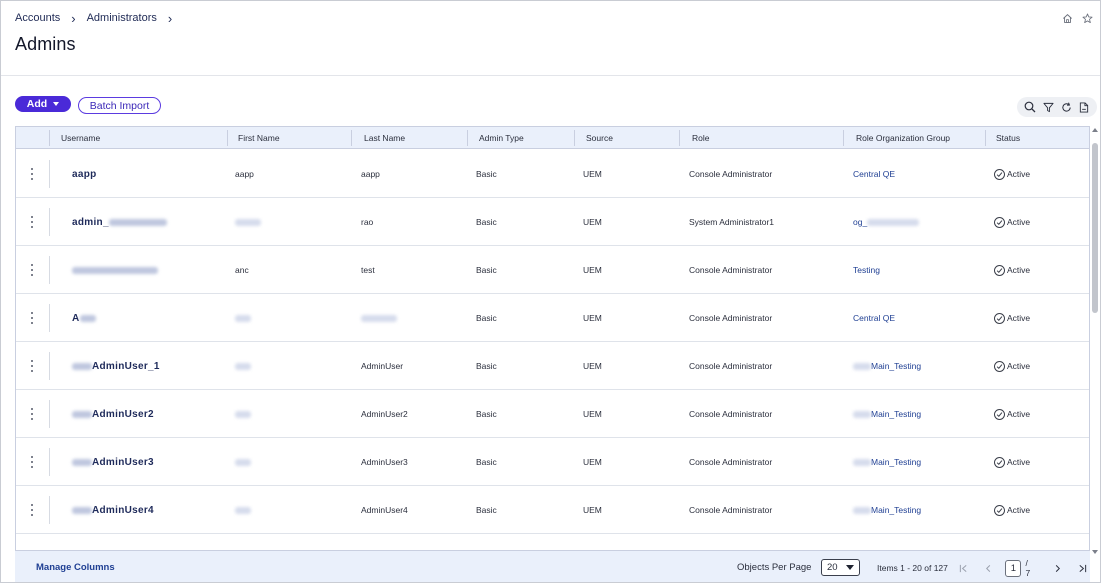 The height and width of the screenshot is (583, 1101). What do you see at coordinates (498, 138) in the screenshot?
I see `column-header-admin-type: Admin Type` at bounding box center [498, 138].